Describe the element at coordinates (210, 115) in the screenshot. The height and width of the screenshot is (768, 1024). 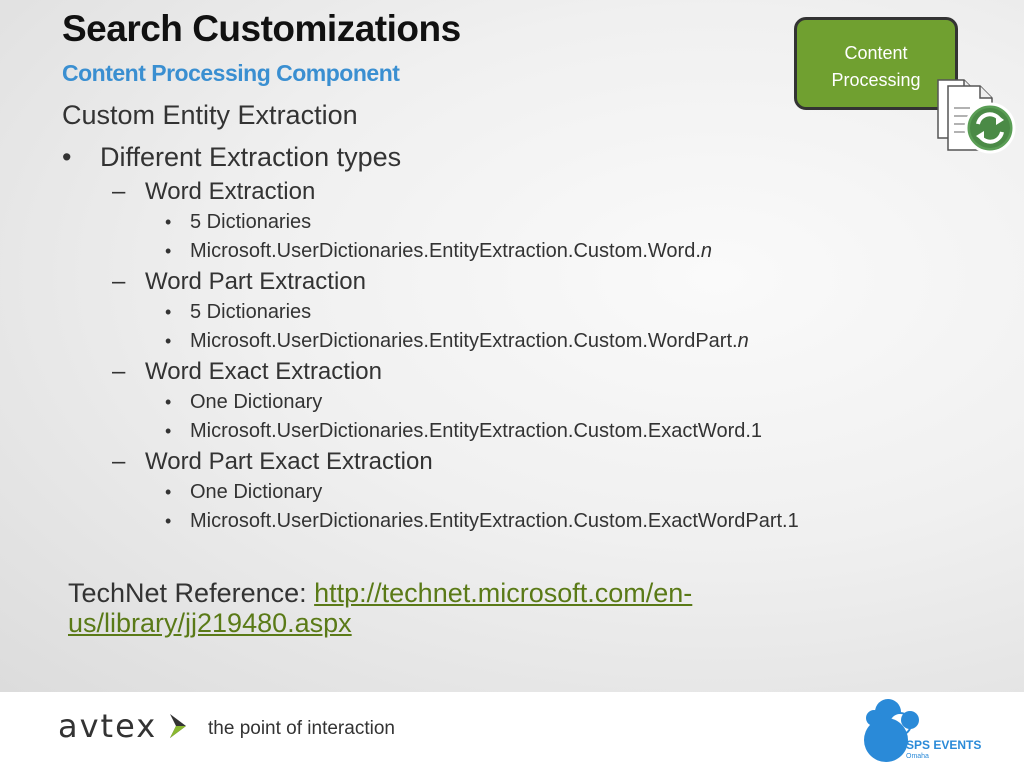
I see `content-heading: Custom Entity Extraction` at that location.